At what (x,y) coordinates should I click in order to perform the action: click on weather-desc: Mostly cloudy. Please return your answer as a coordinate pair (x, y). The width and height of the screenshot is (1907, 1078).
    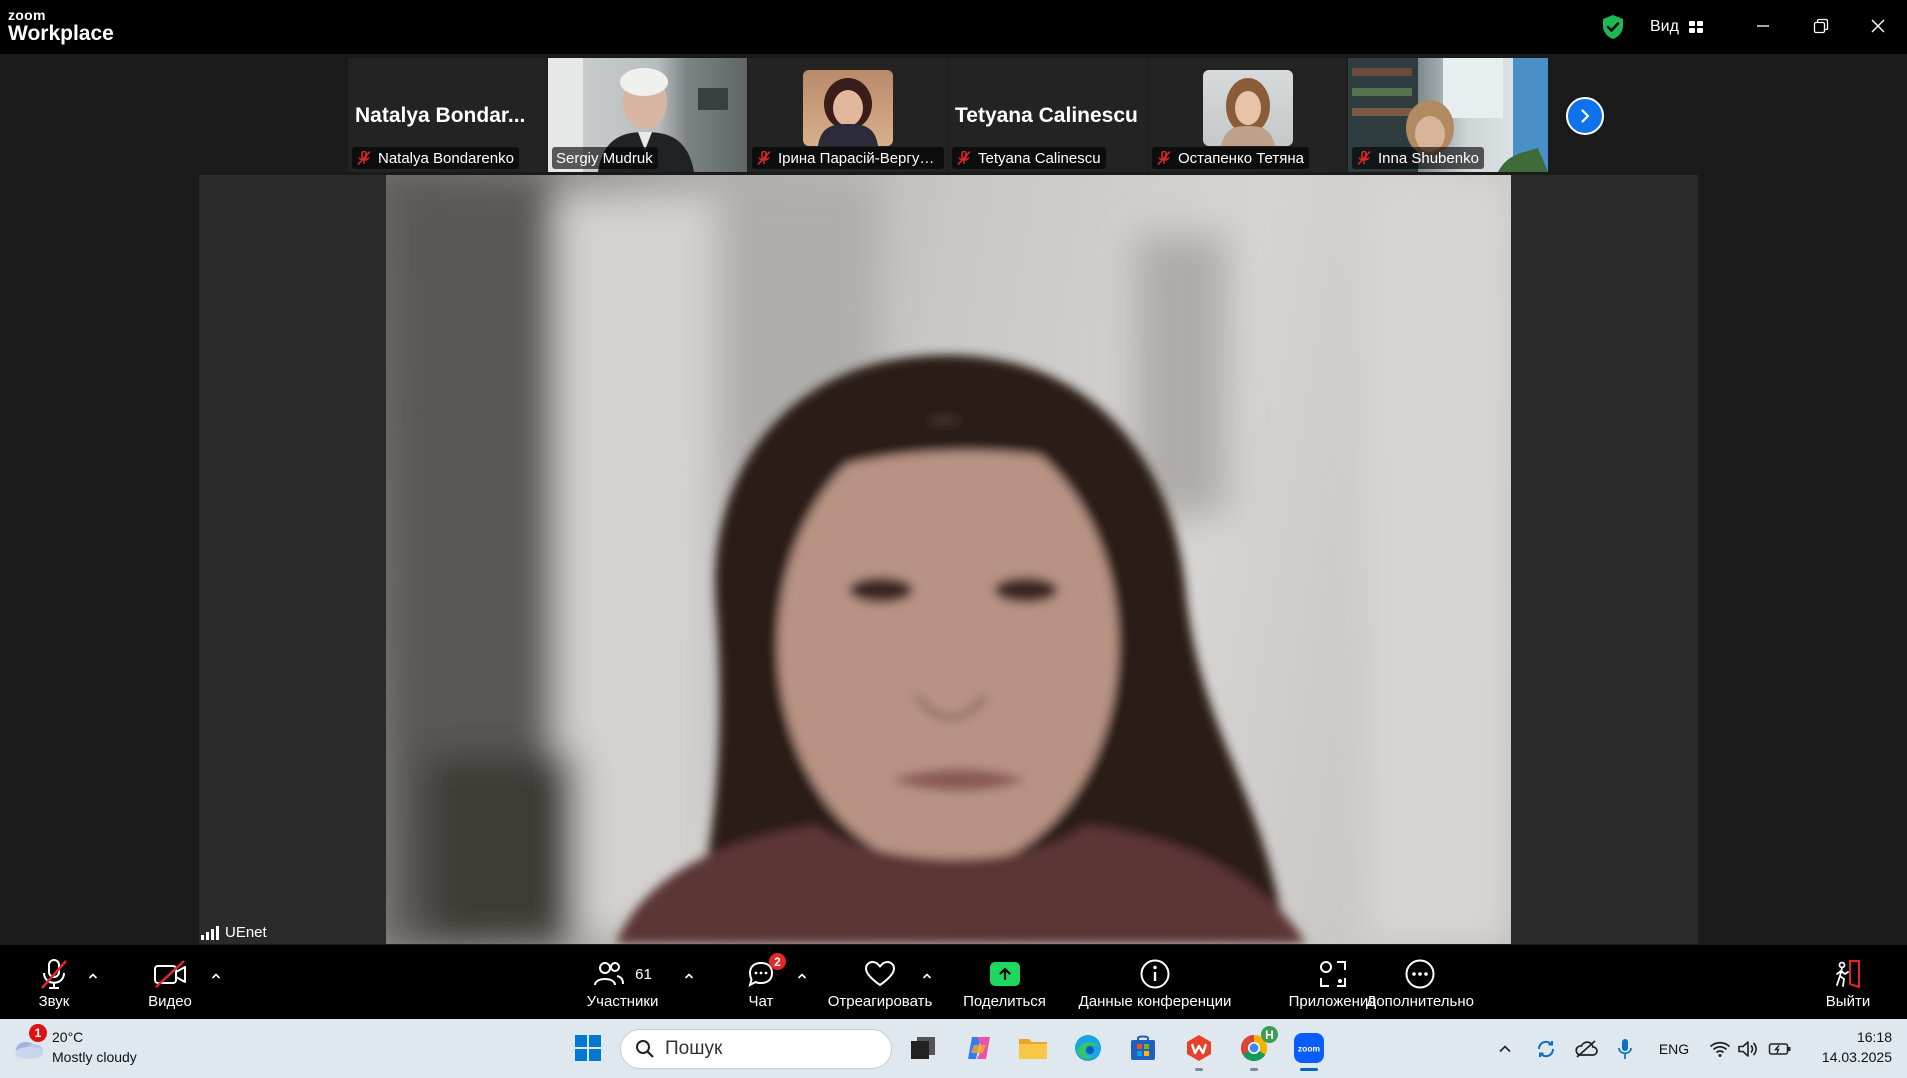
    Looking at the image, I should click on (94, 1057).